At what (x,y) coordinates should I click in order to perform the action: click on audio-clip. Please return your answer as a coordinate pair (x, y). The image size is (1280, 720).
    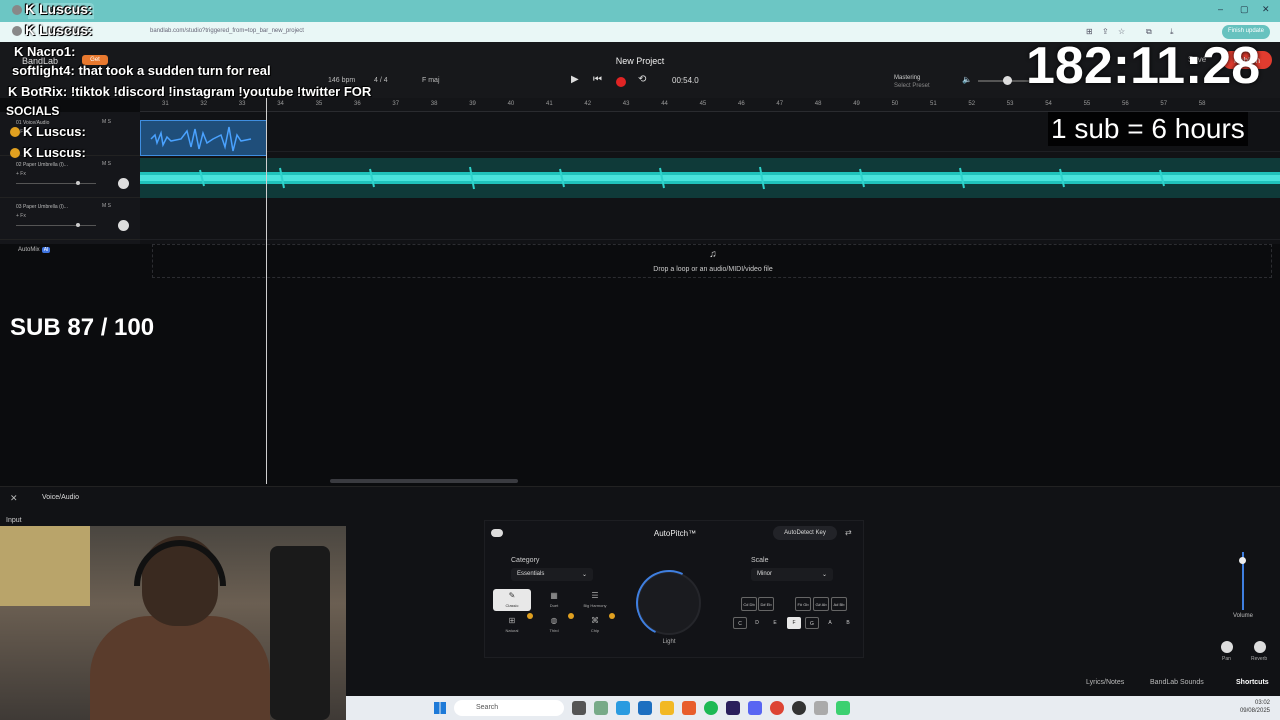
    Looking at the image, I should click on (710, 178).